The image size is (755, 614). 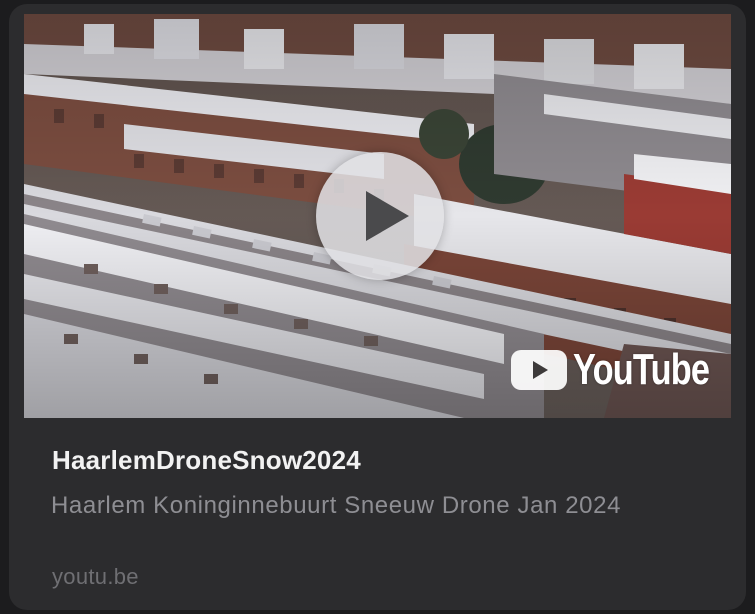 What do you see at coordinates (387, 216) in the screenshot?
I see `play-icon` at bounding box center [387, 216].